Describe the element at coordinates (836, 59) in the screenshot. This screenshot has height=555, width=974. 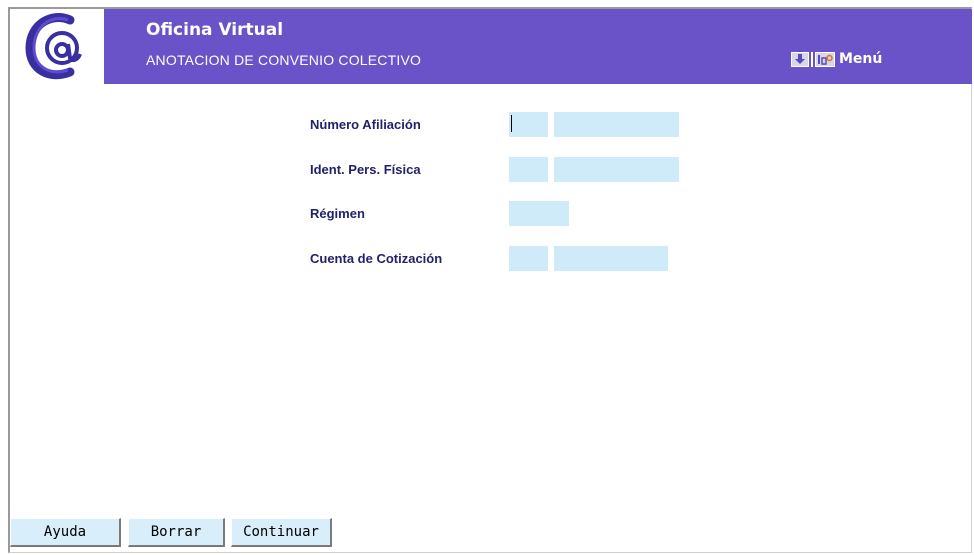
I see `menu-button: Menú` at that location.